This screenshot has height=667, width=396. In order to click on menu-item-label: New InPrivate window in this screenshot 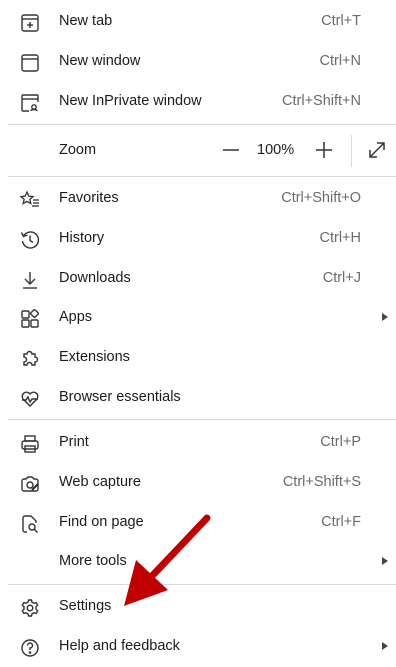, I will do `click(130, 101)`.